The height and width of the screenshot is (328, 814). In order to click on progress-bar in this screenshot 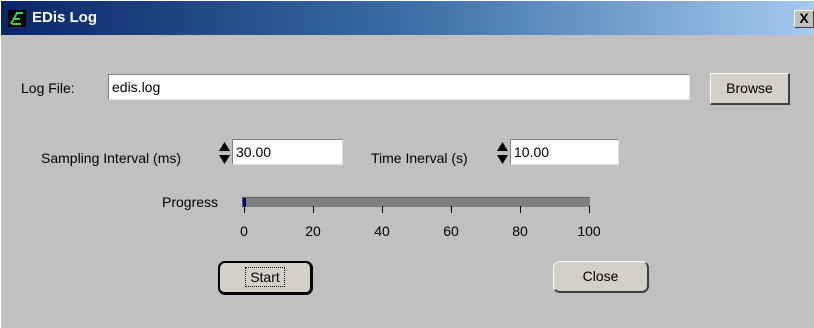, I will do `click(416, 202)`.